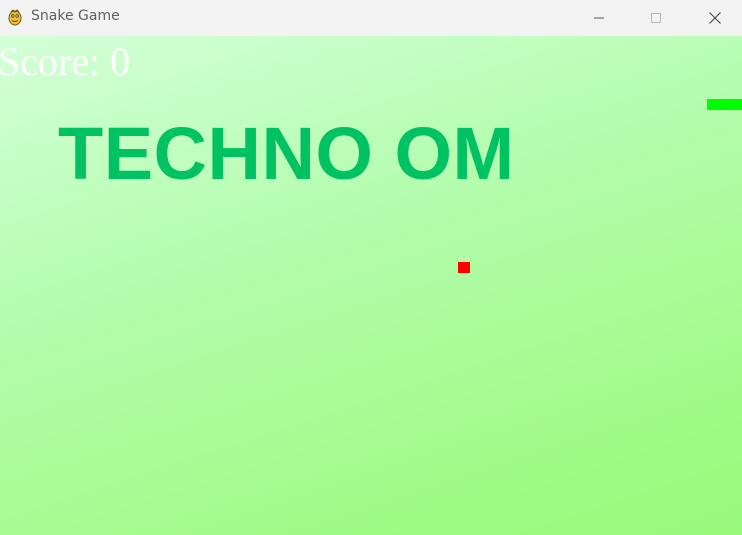 This screenshot has height=535, width=742. Describe the element at coordinates (15, 17) in the screenshot. I see `pygame-snake-icon` at that location.